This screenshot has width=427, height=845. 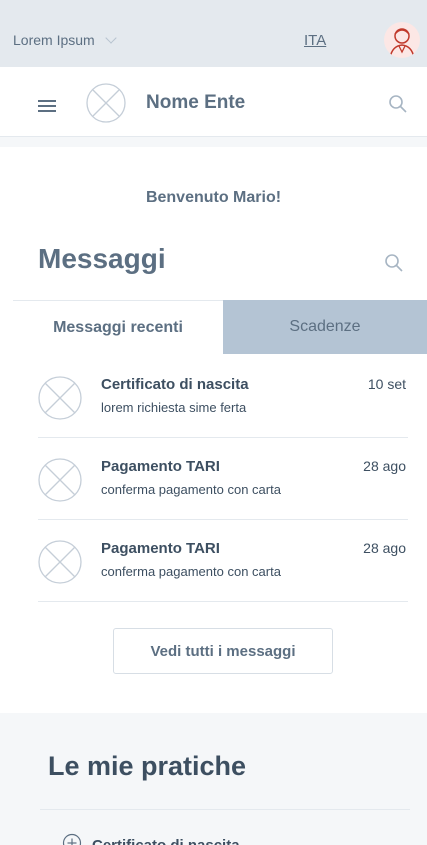 I want to click on welcome-message: Benvenuto Mario!, so click(x=213, y=197).